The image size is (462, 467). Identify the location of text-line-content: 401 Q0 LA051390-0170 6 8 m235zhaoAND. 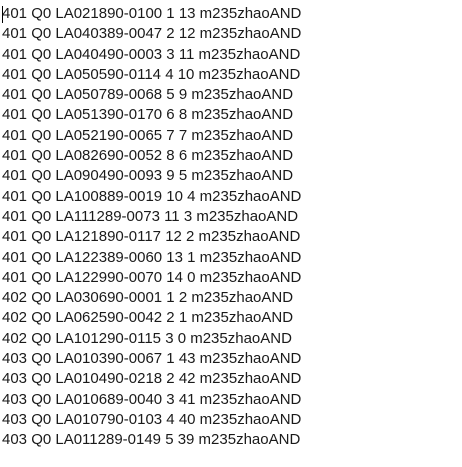
(148, 115).